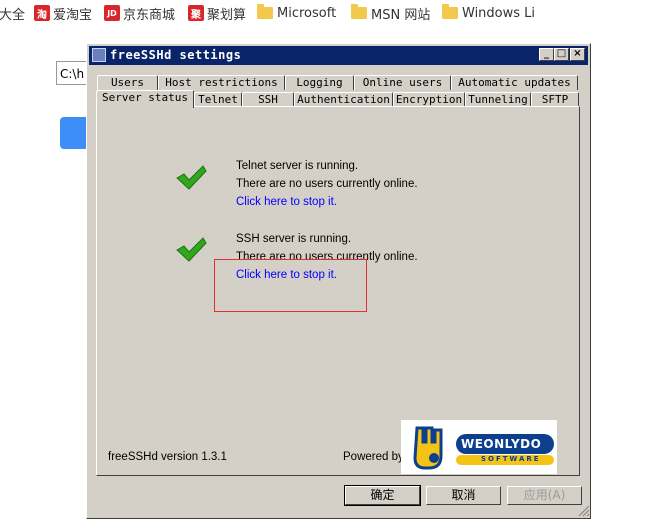 The width and height of the screenshot is (668, 529). What do you see at coordinates (338, 55) in the screenshot?
I see `title-bar: freeSSHd settings _ □ ×` at bounding box center [338, 55].